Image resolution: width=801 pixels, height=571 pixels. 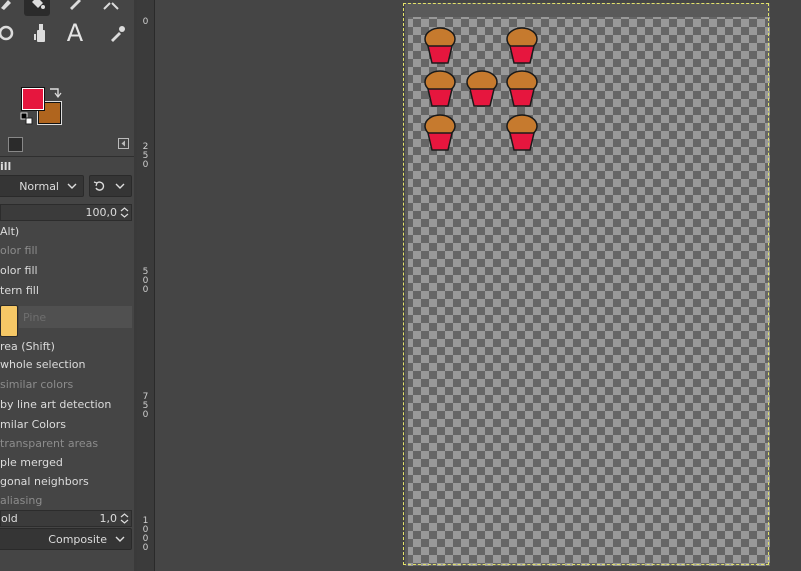 What do you see at coordinates (110, 186) in the screenshot?
I see `reset-mode-combo` at bounding box center [110, 186].